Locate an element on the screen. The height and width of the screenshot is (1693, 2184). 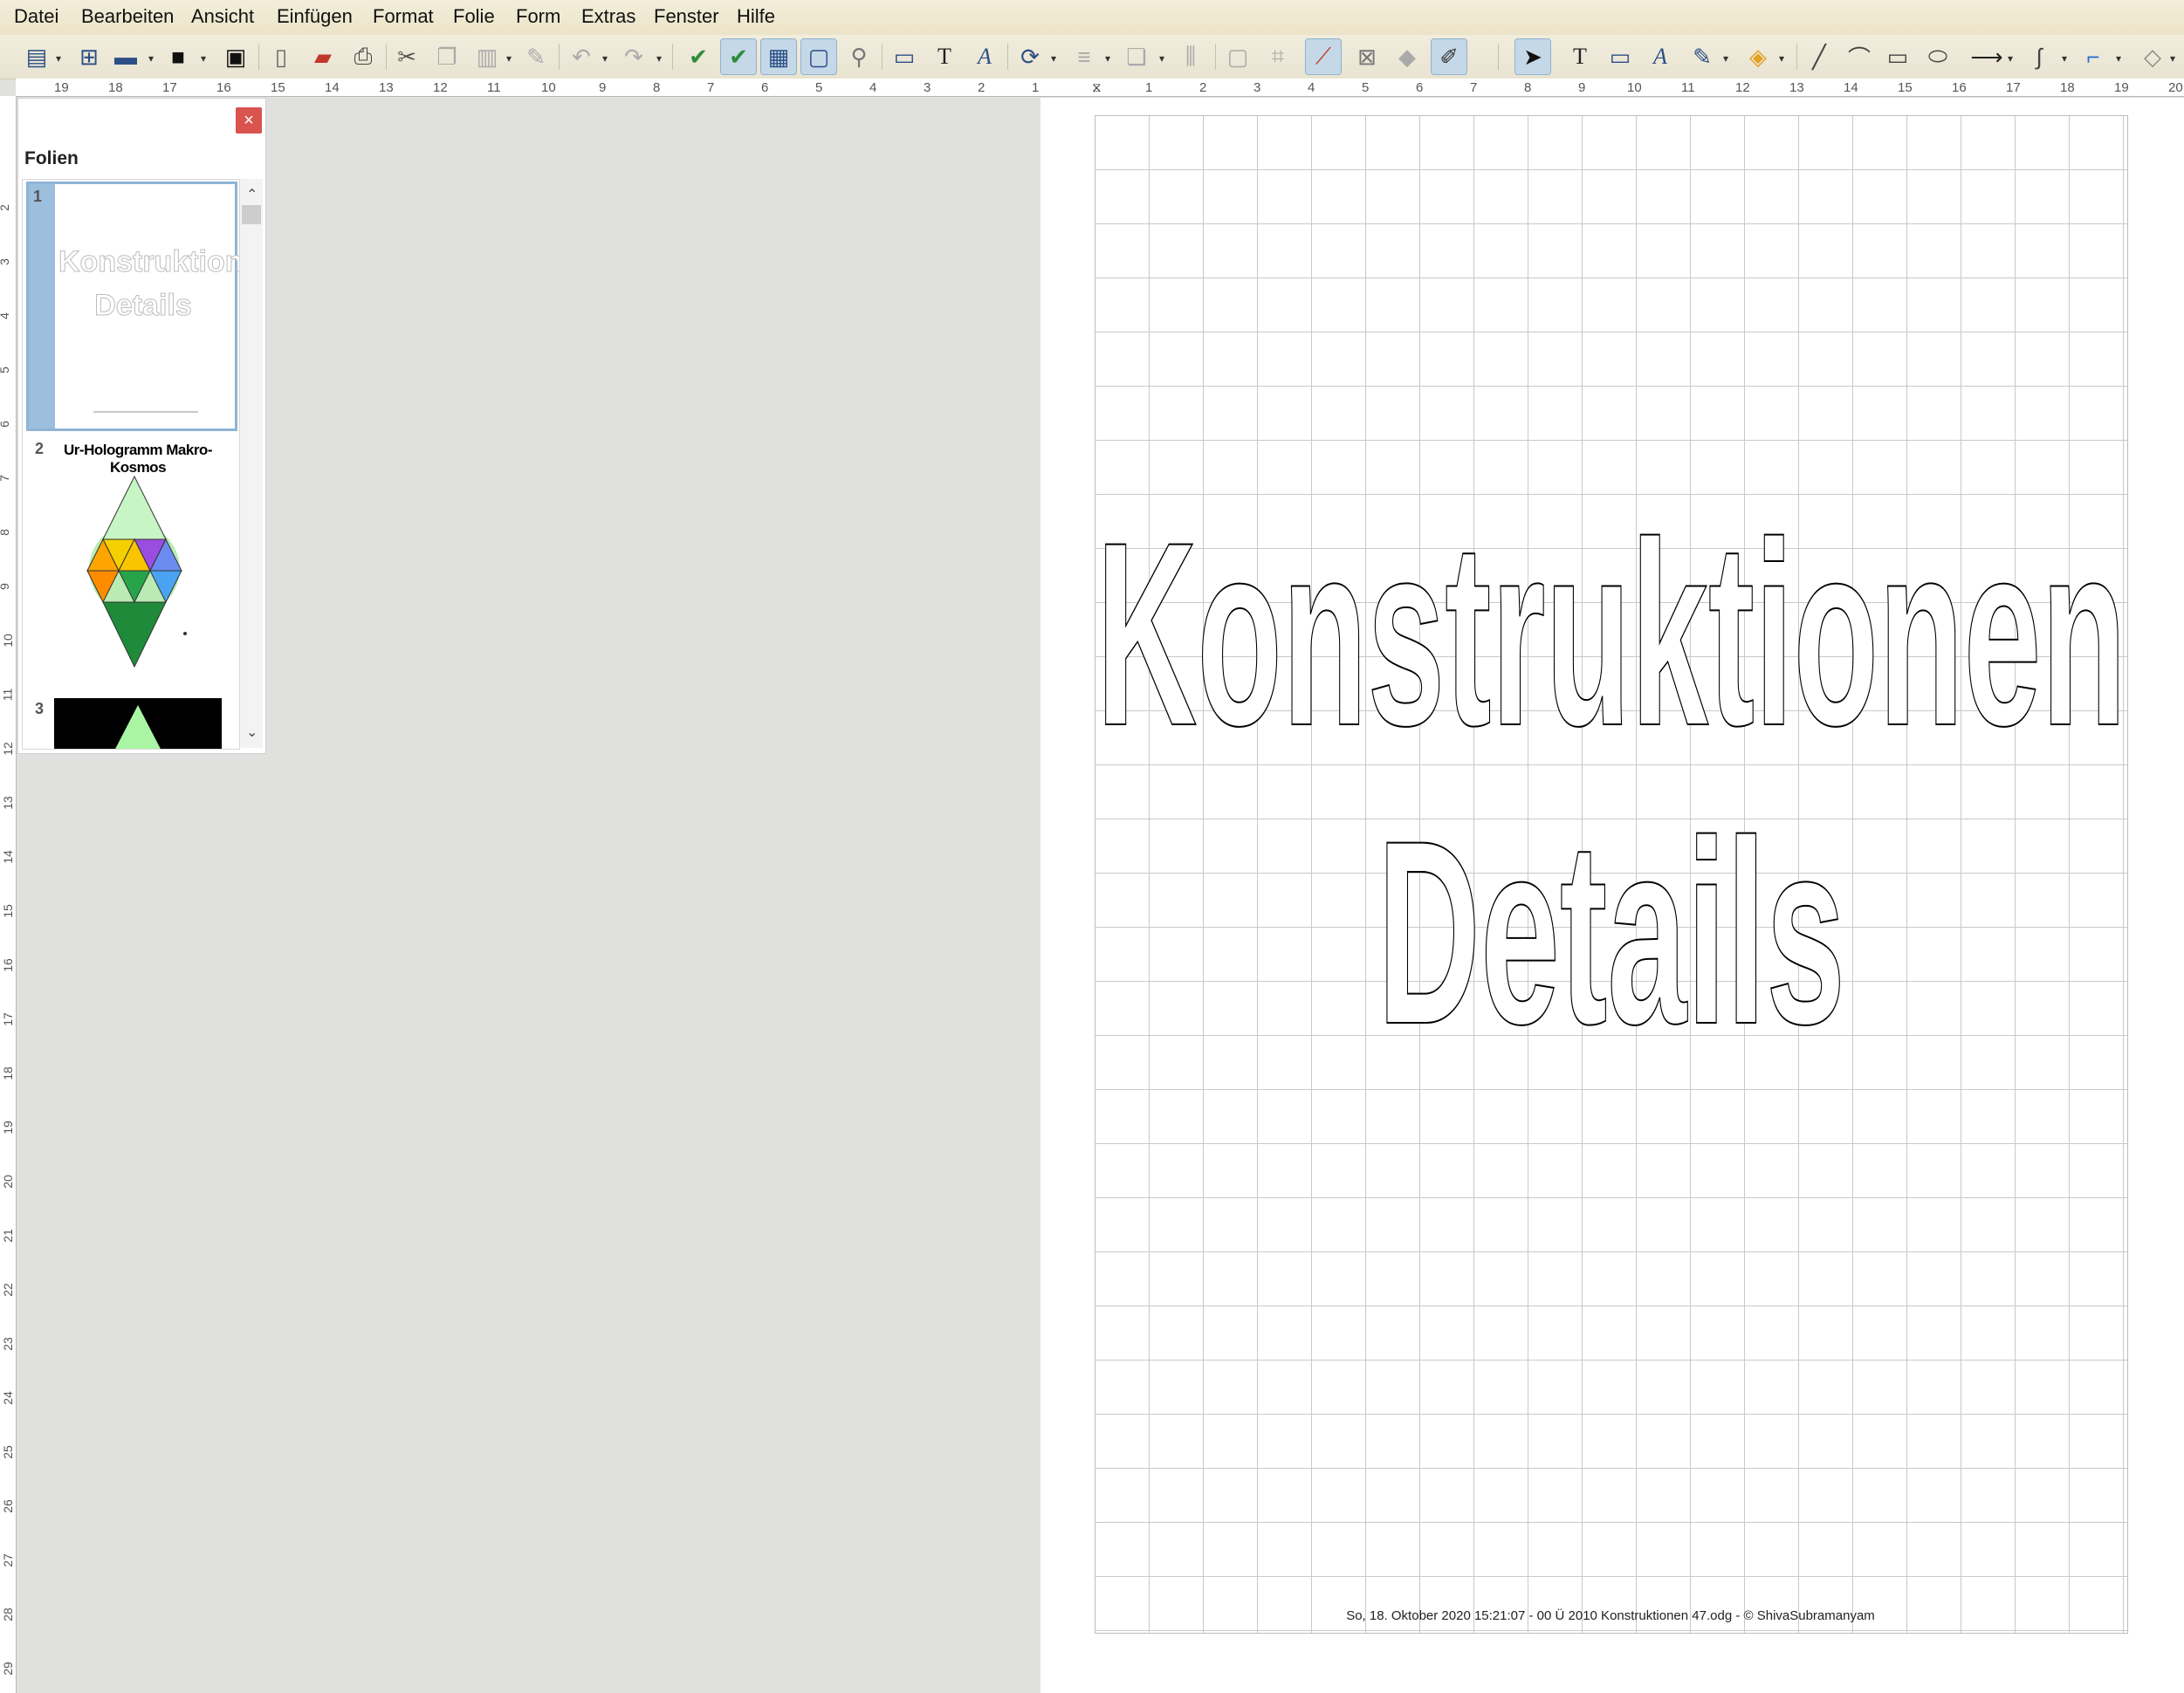
shadow-icon: ▢ is located at coordinates (1237, 57).